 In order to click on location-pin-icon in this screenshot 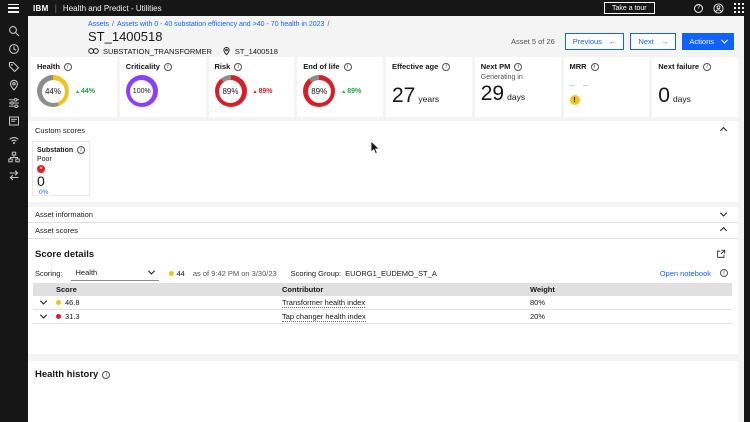, I will do `click(226, 51)`.